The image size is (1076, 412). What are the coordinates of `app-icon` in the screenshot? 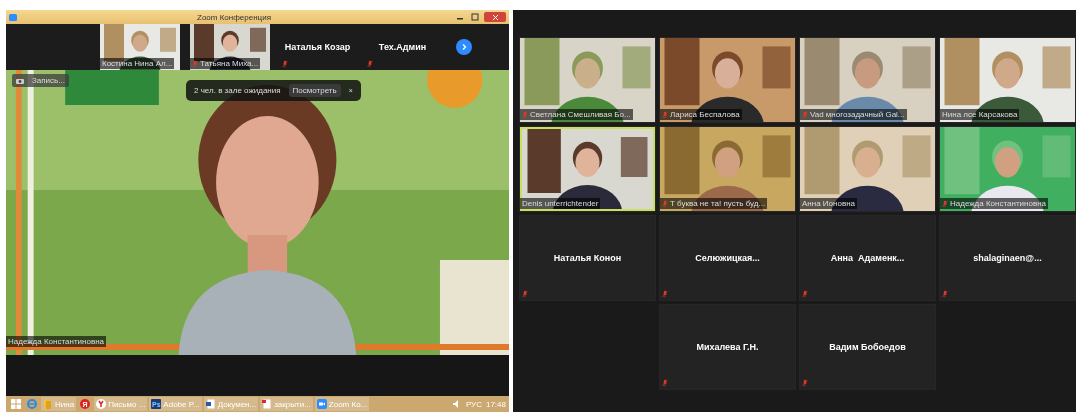 It's located at (13, 17).